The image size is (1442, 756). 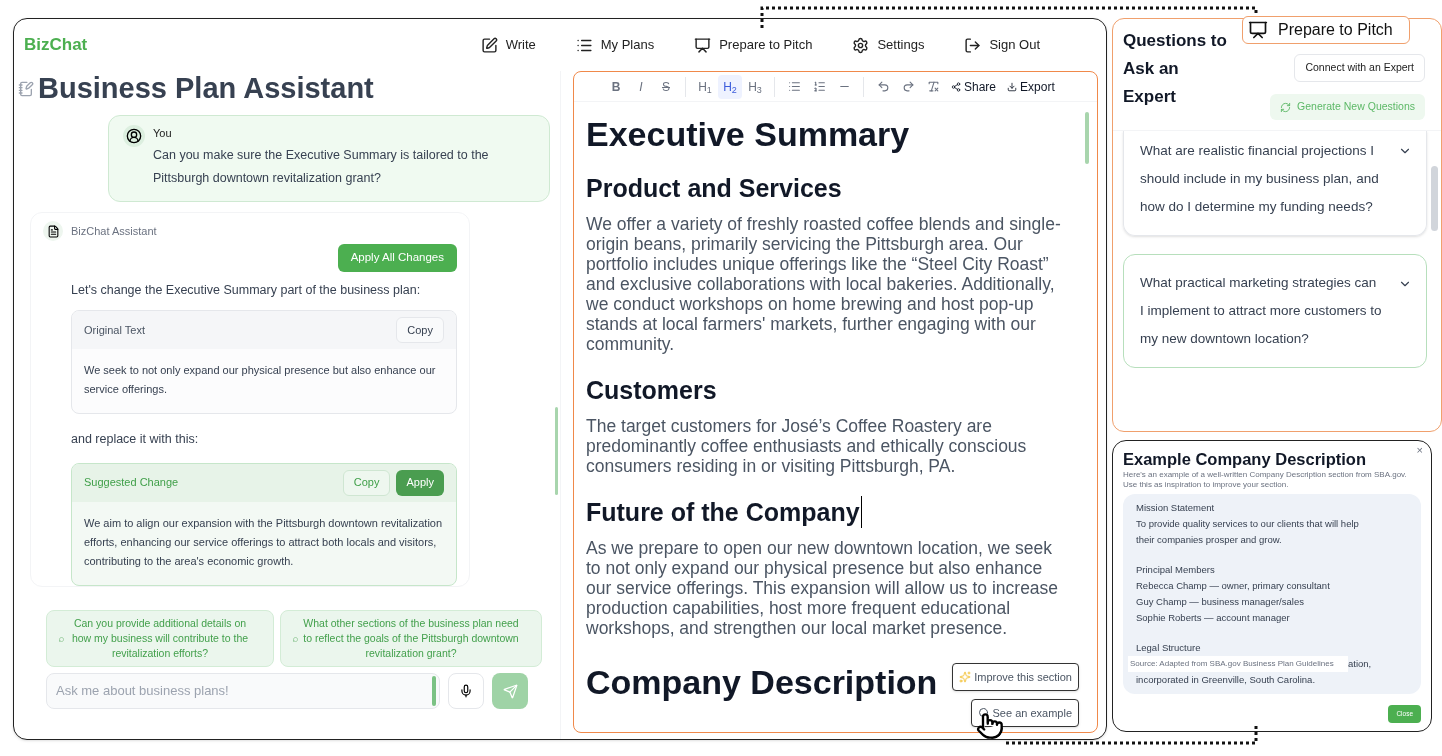 I want to click on question-card: What are realistic financial projections I should include in my business plan, and how do I determine my funding needs?, so click(x=1275, y=183).